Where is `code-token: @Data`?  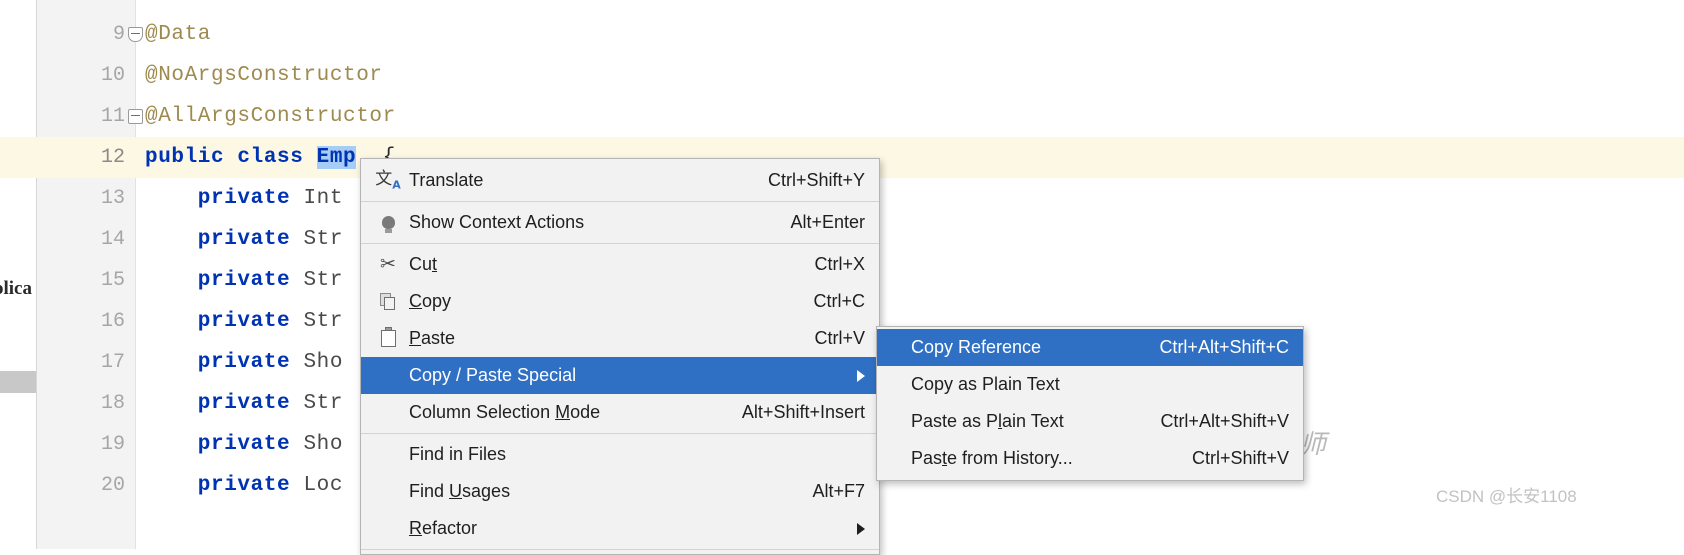 code-token: @Data is located at coordinates (178, 34).